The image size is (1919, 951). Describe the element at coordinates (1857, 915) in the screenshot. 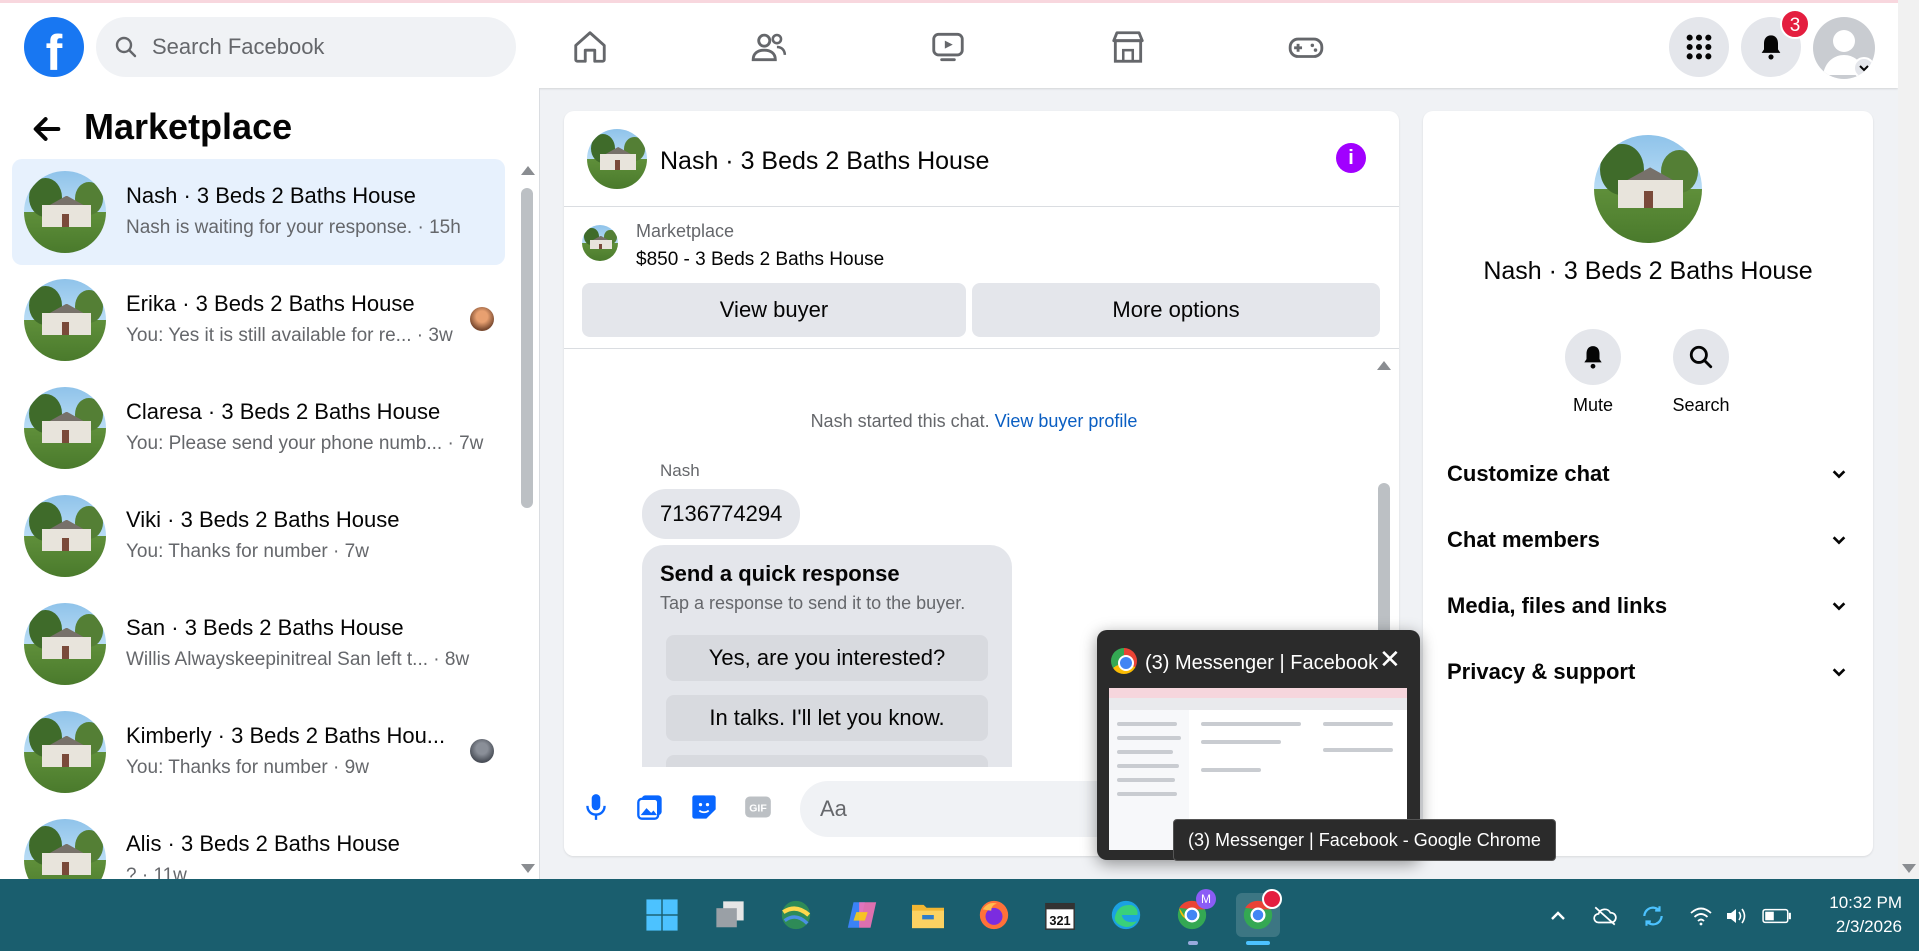

I see `system-clock: 10:32 PM 2/3/2026` at that location.